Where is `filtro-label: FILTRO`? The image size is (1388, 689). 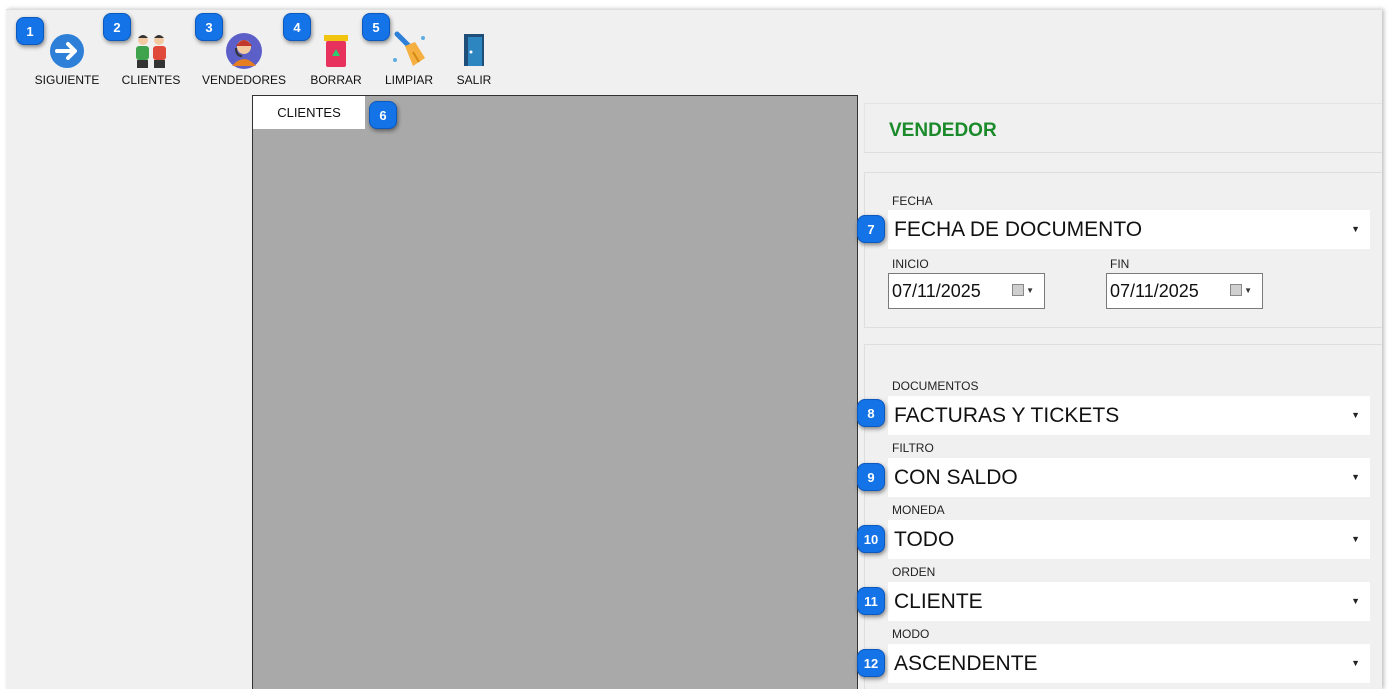
filtro-label: FILTRO is located at coordinates (913, 448).